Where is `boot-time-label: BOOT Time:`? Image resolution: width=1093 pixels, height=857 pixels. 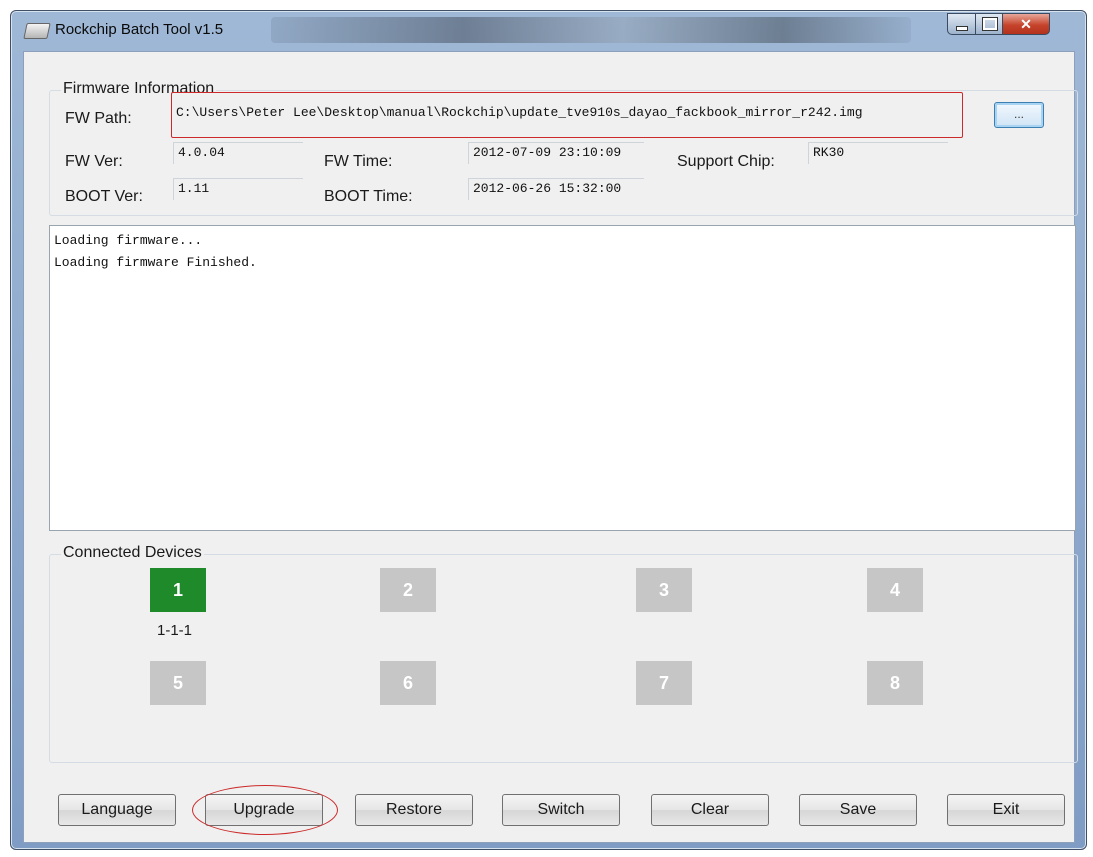 boot-time-label: BOOT Time: is located at coordinates (368, 196).